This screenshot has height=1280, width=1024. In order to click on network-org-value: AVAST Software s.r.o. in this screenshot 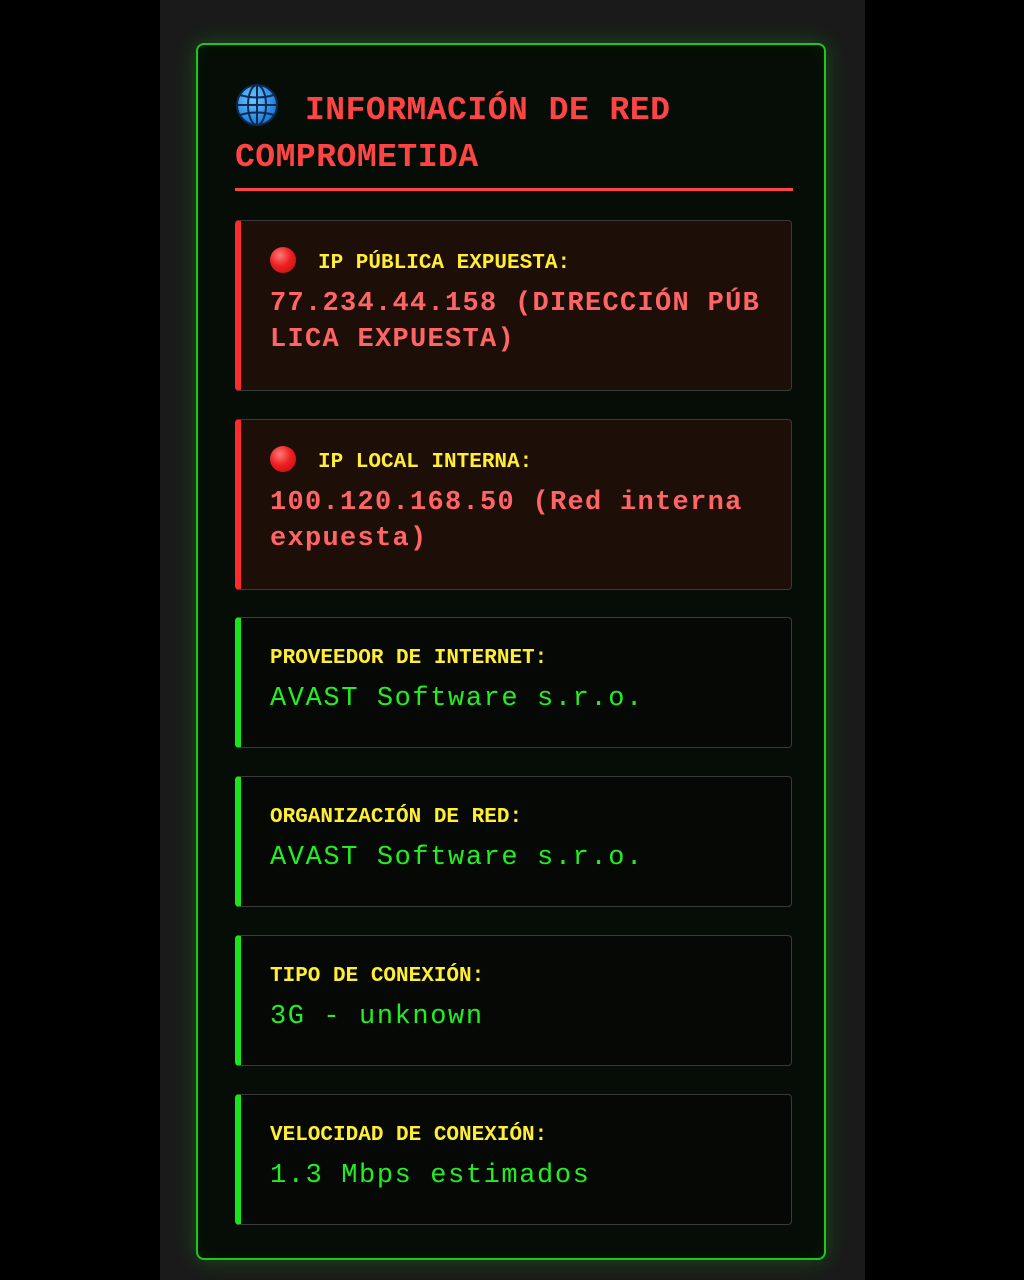, I will do `click(457, 858)`.